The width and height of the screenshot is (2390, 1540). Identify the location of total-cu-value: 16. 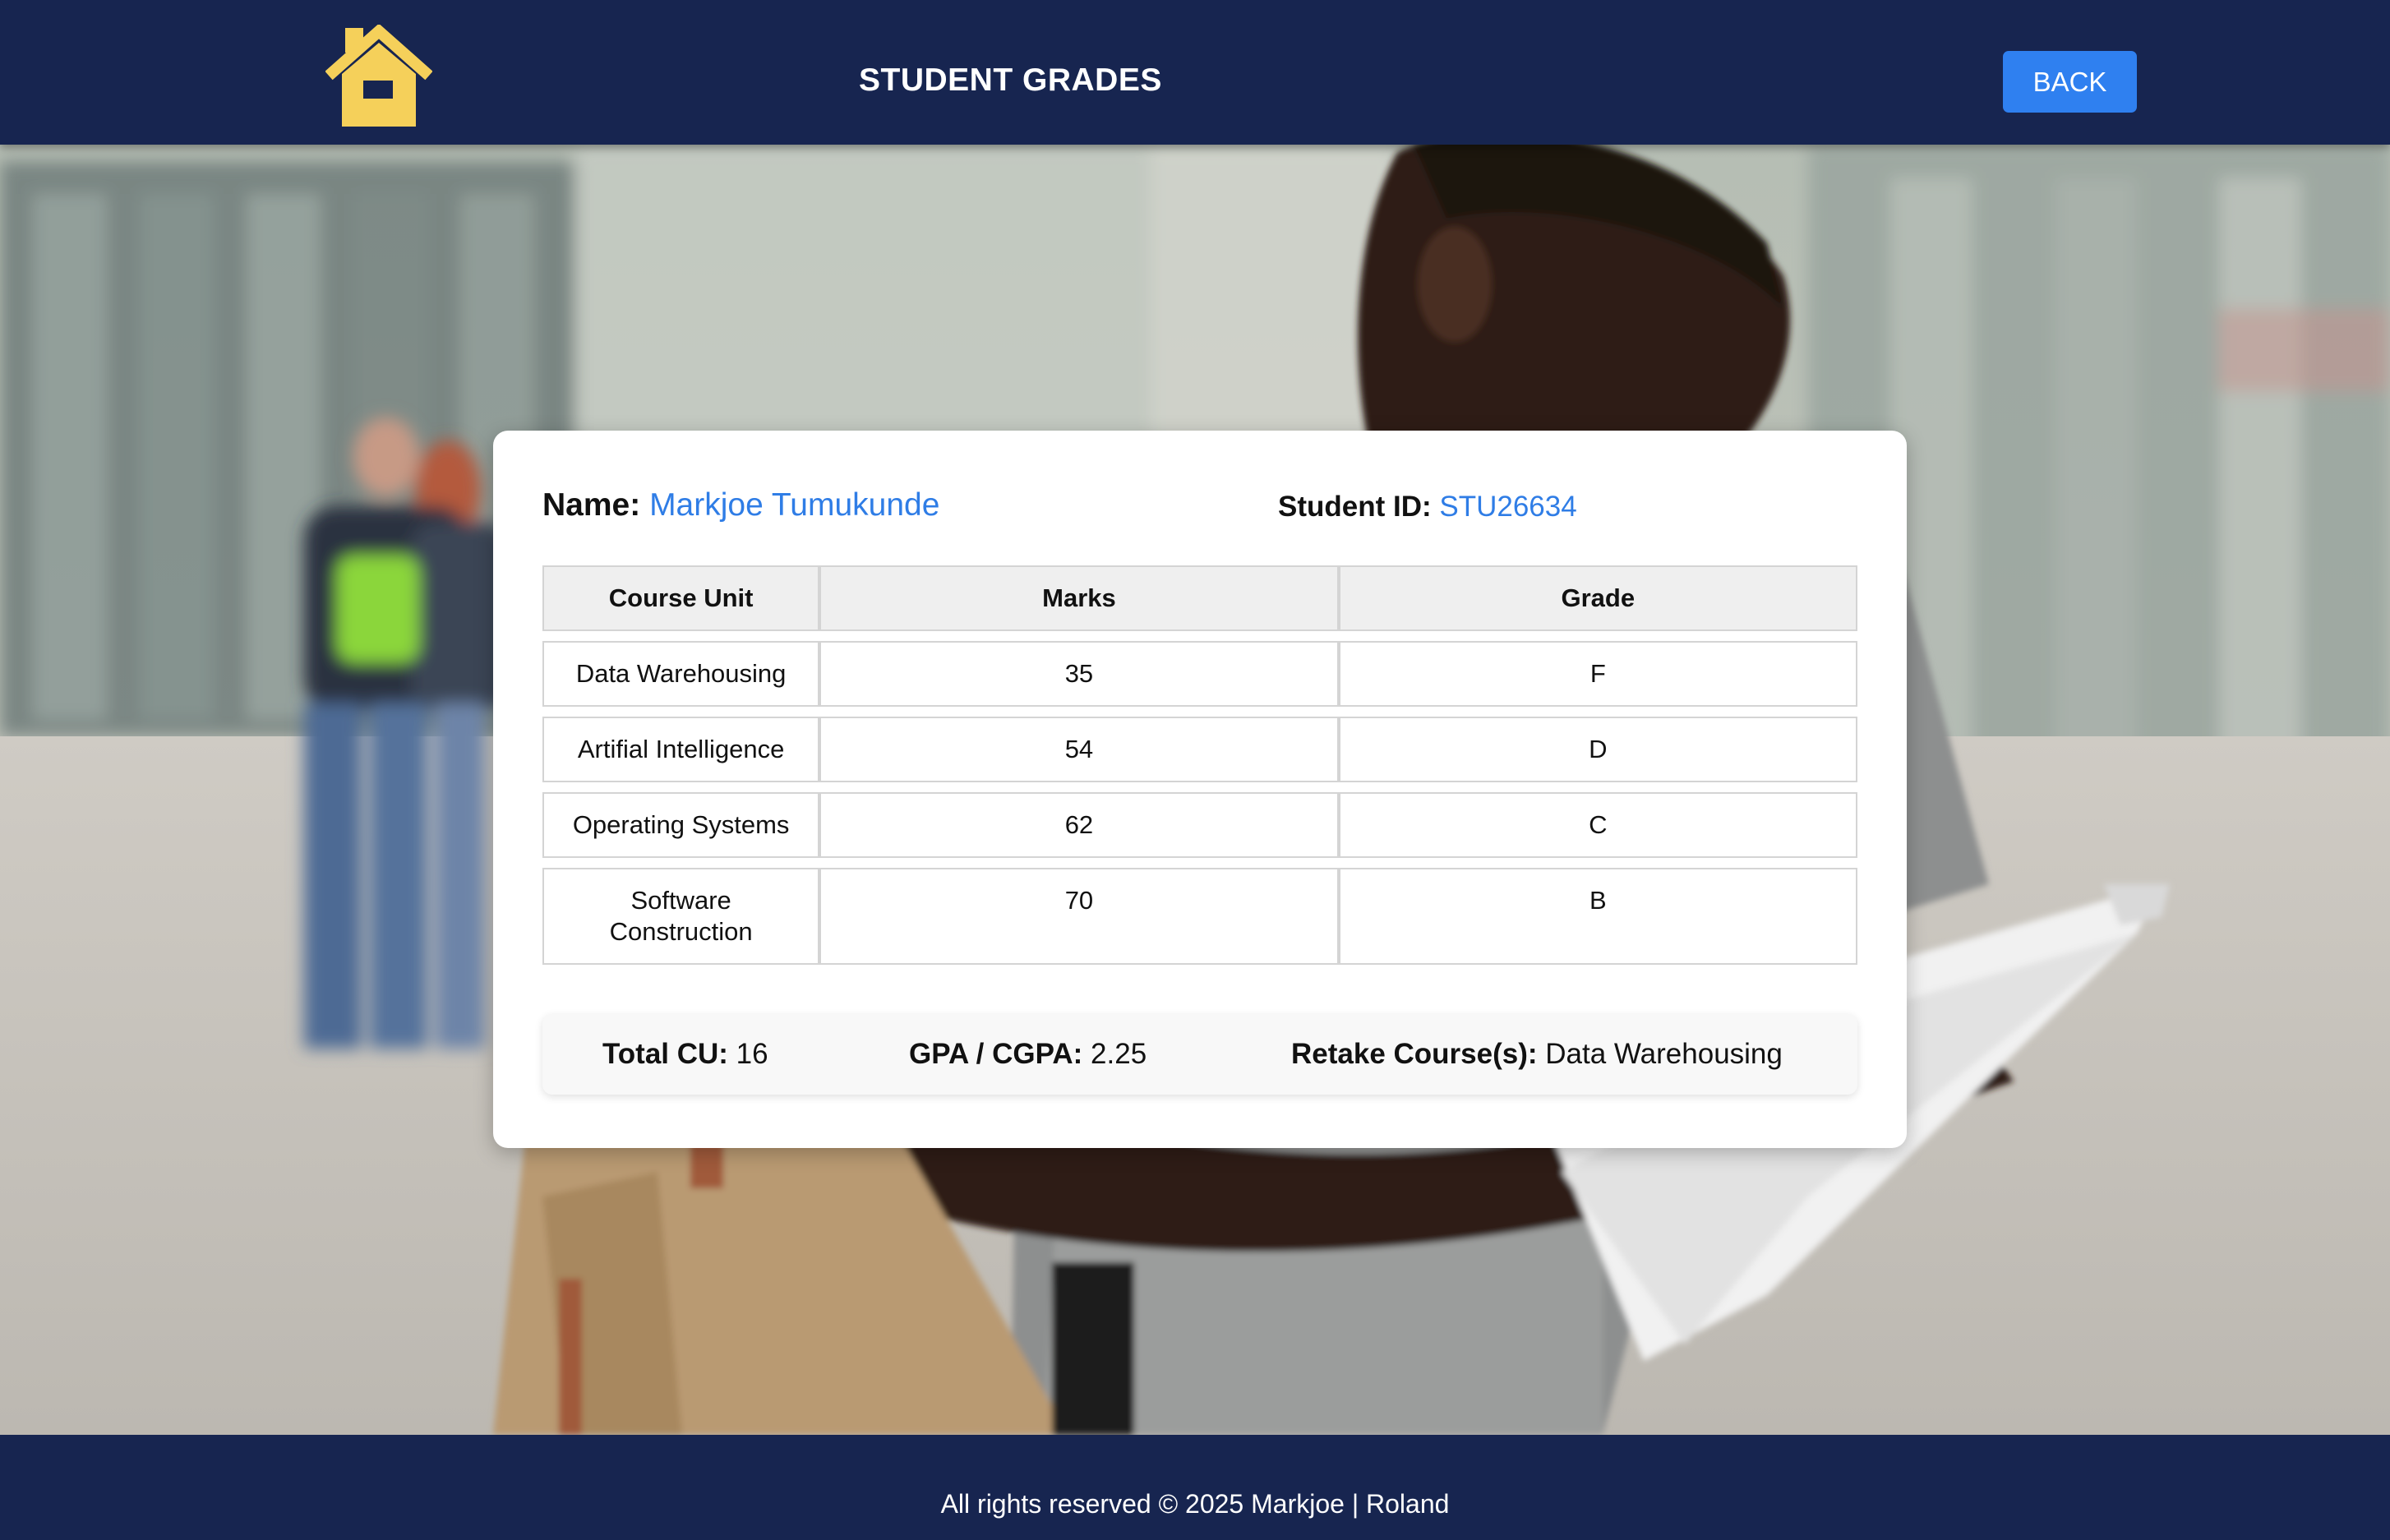
(752, 1054).